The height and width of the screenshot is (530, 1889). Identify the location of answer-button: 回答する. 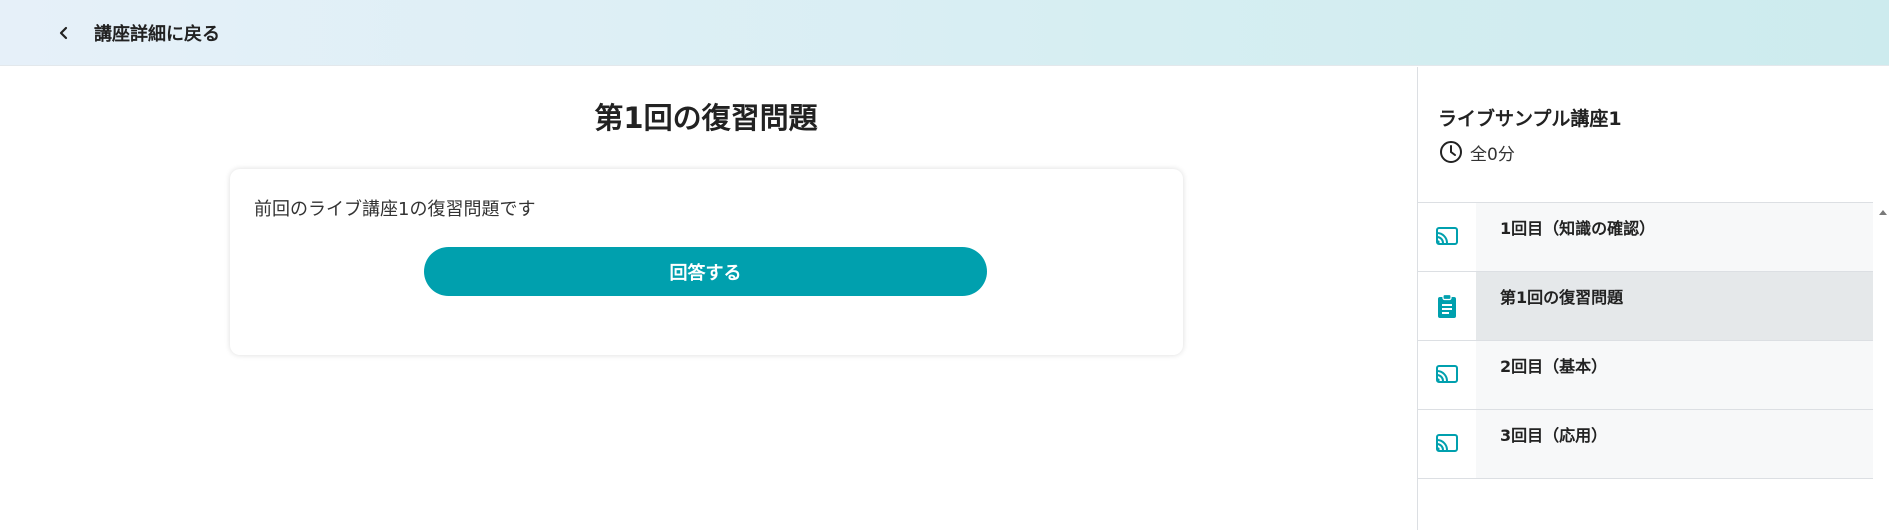
(705, 271).